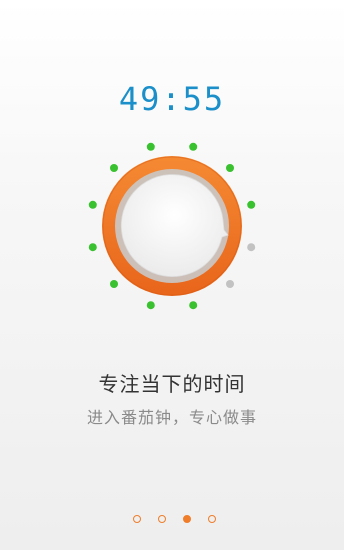 The width and height of the screenshot is (344, 550). Describe the element at coordinates (172, 99) in the screenshot. I see `countdown-timer: 49:55` at that location.